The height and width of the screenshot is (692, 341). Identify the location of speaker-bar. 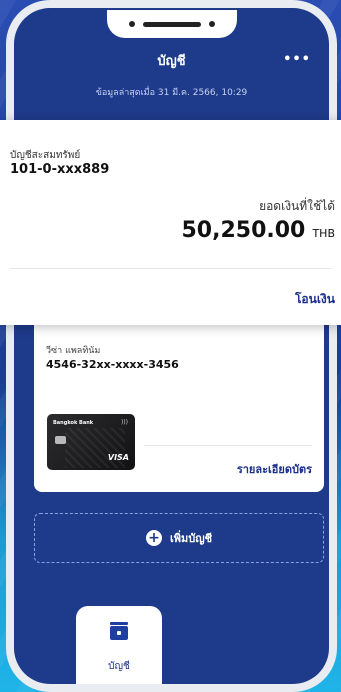
(171, 24).